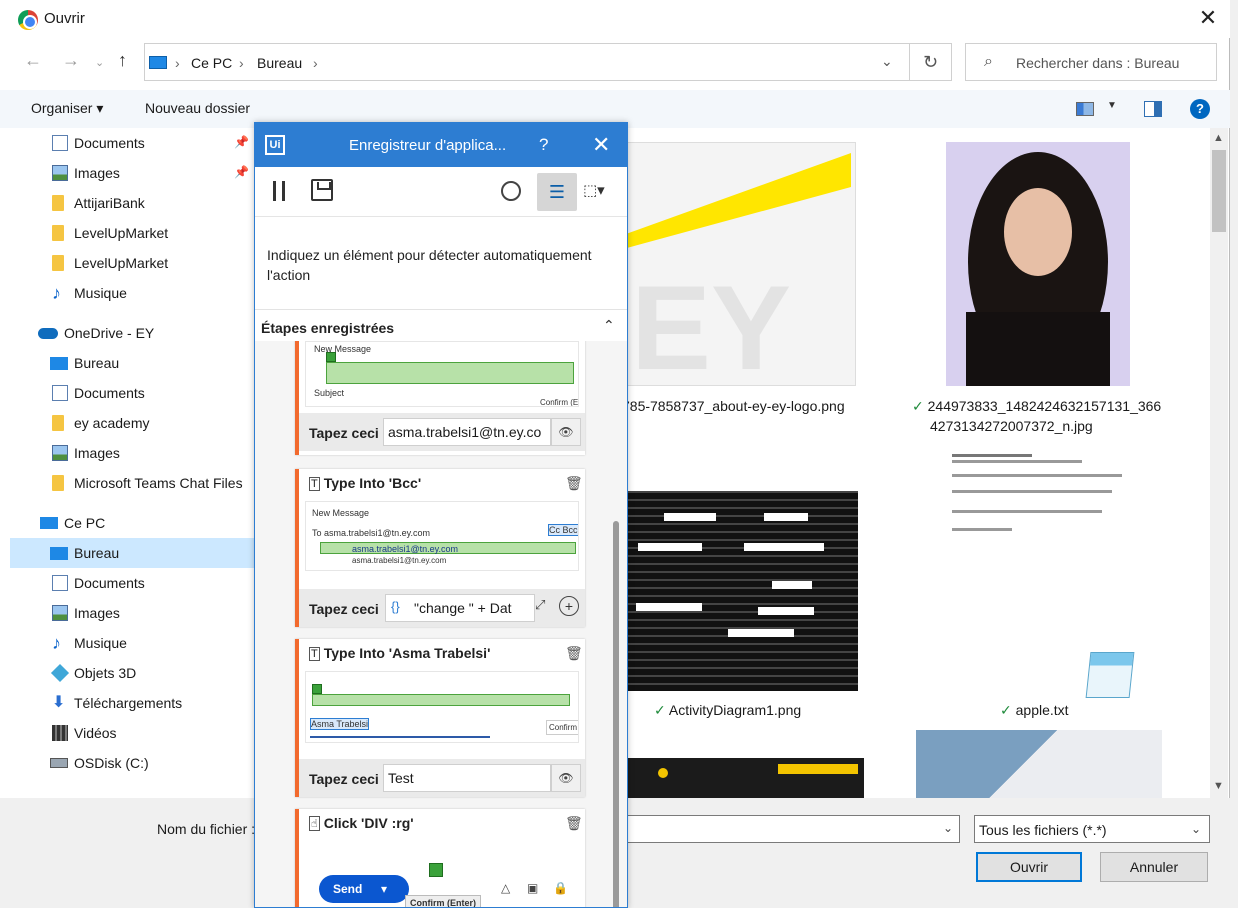  I want to click on sidebar-item-documents: Documents 📌, so click(132, 143).